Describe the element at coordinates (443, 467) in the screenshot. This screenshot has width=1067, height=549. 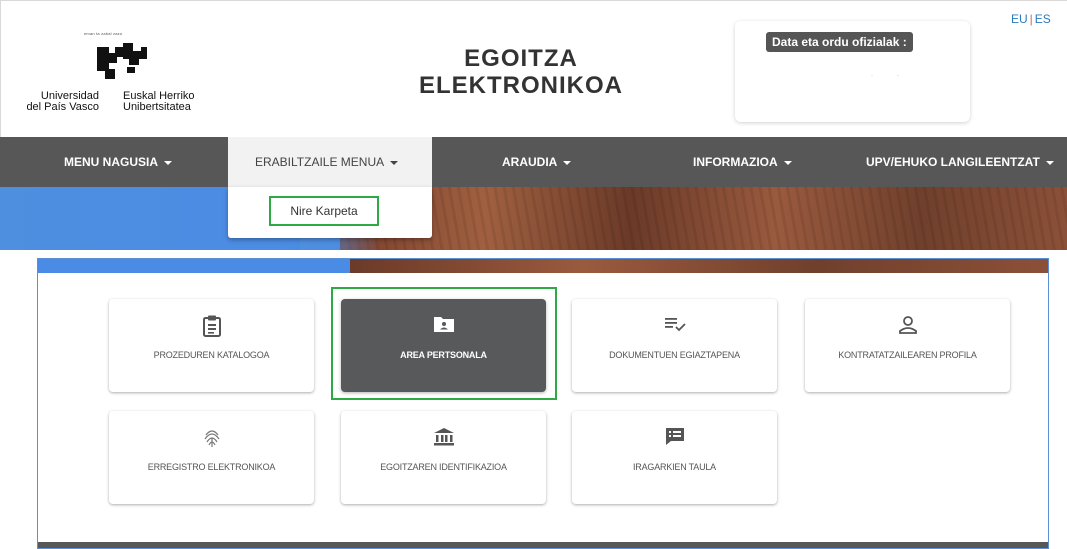
I see `tile-label: EGOITZAREN IDENTIFIKAZIOA` at that location.